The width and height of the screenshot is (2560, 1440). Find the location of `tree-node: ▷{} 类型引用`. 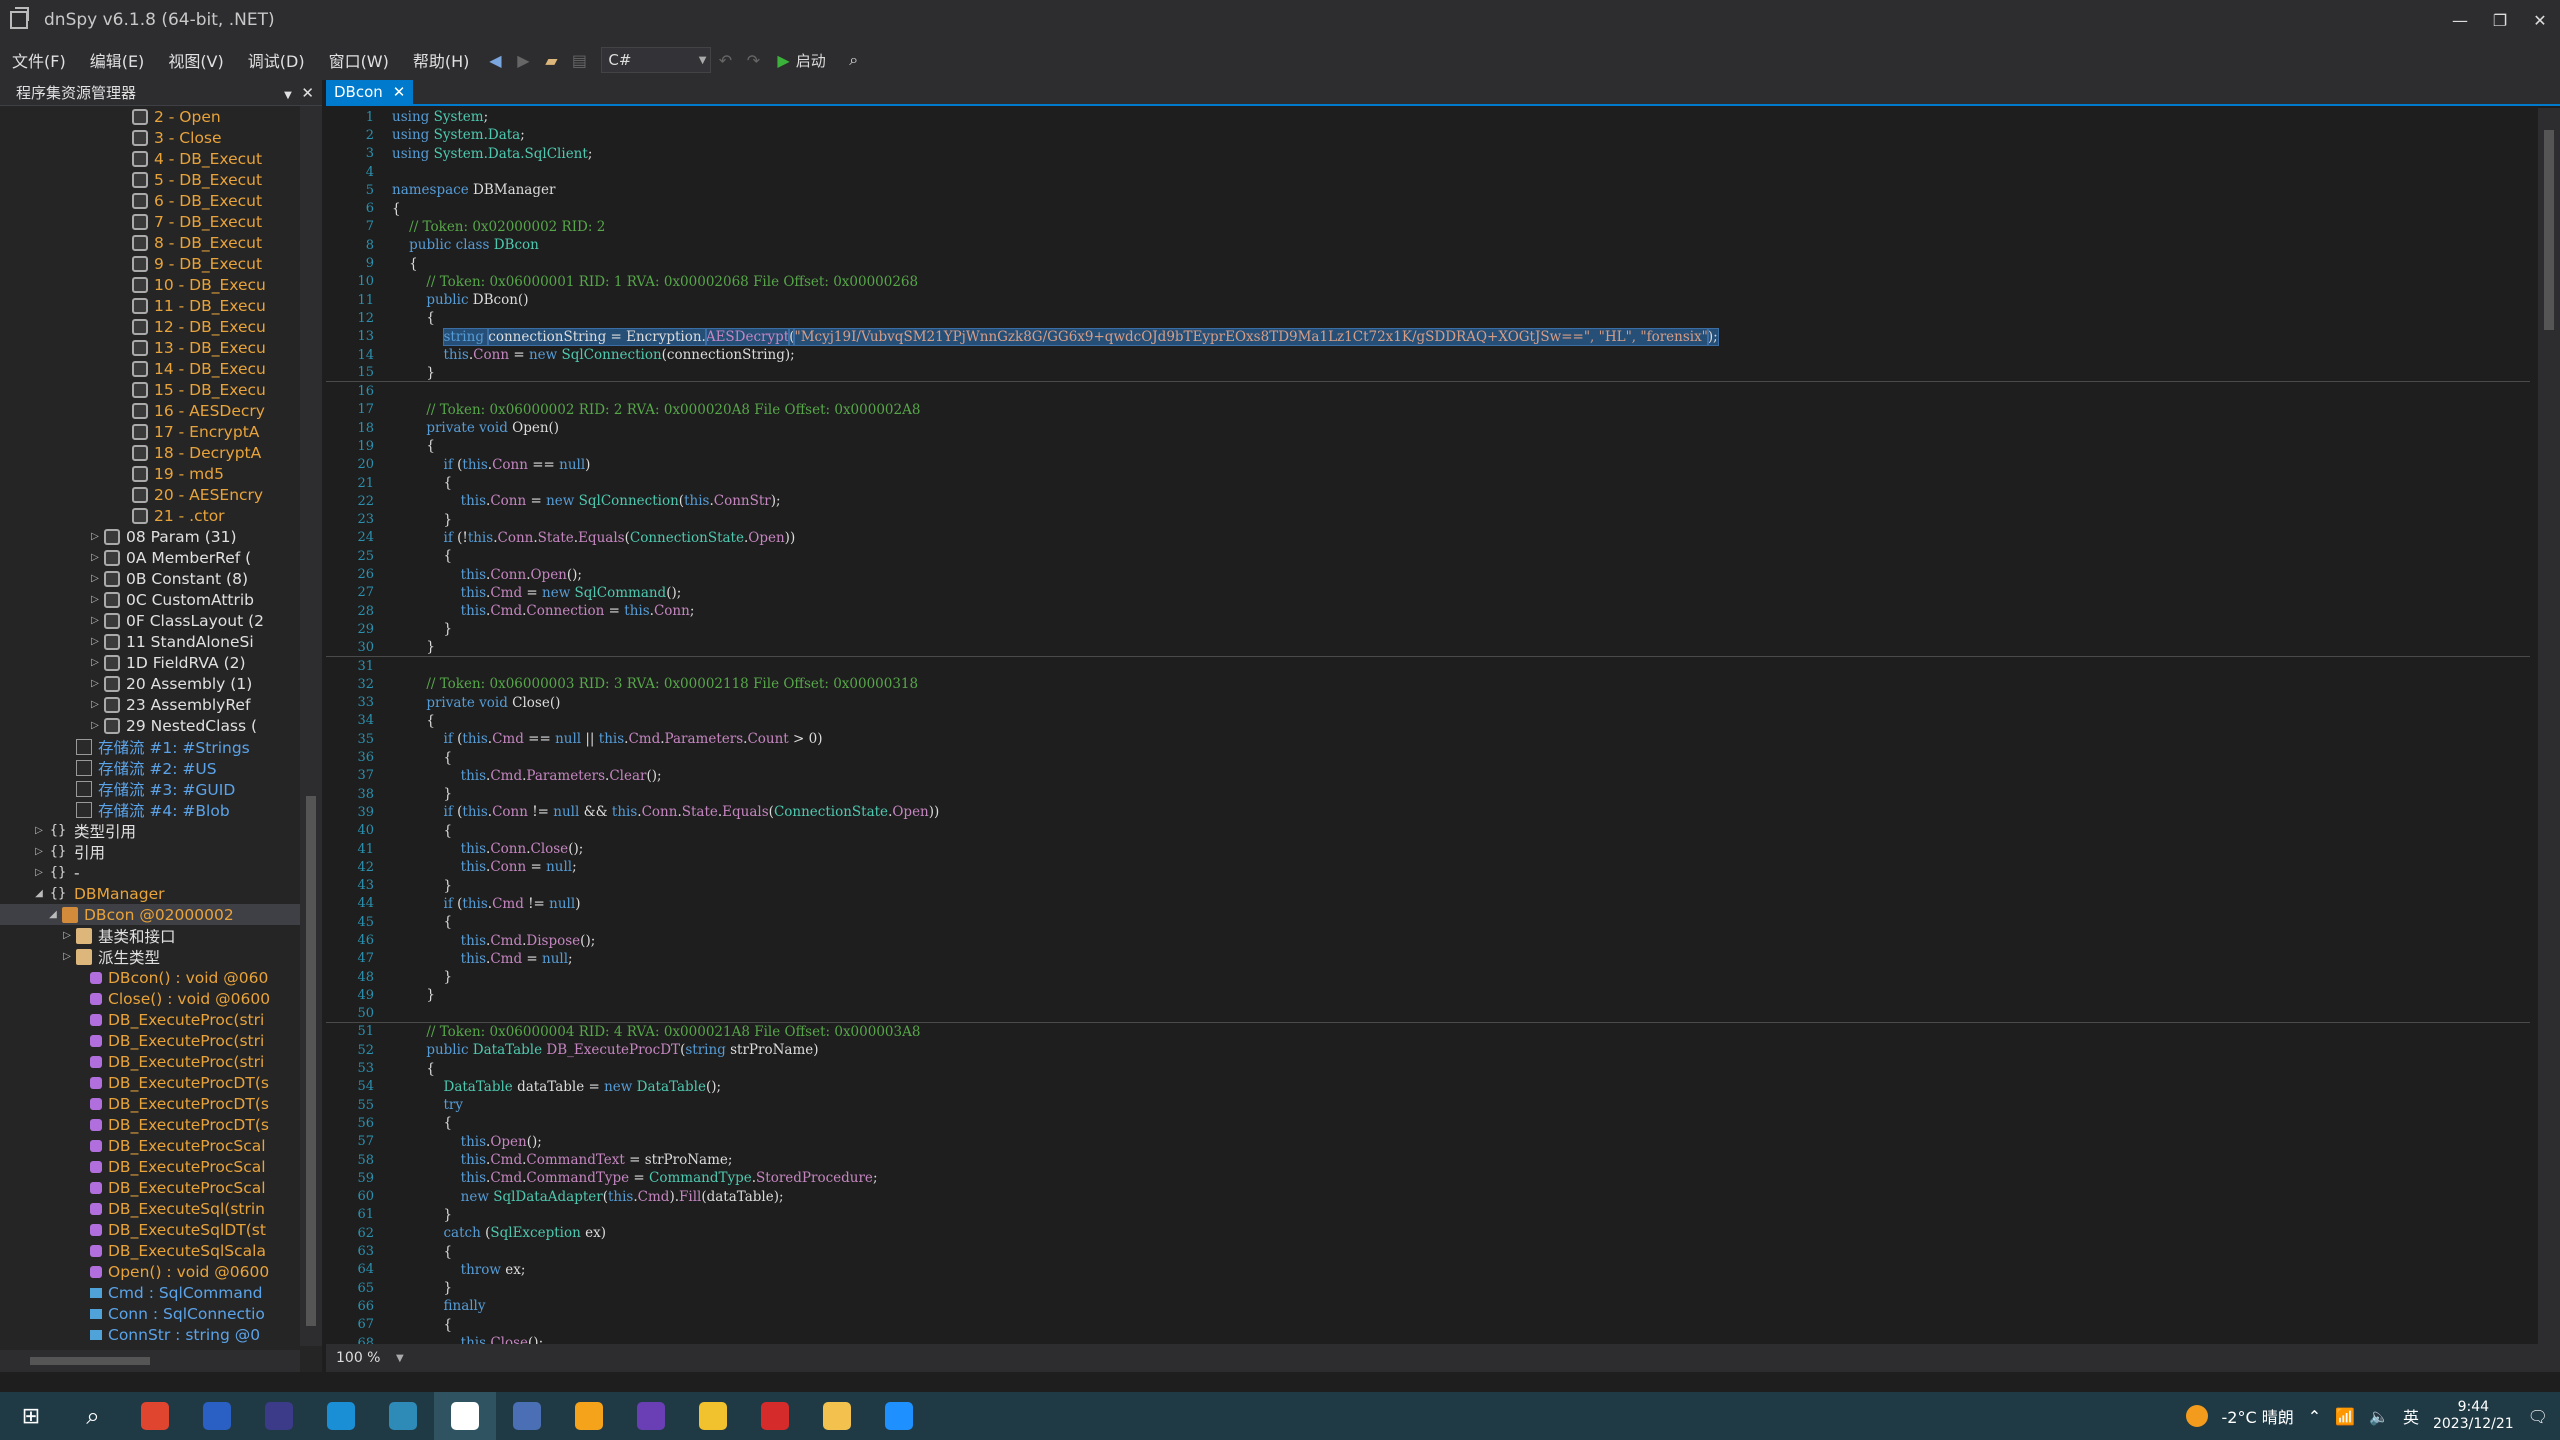

tree-node: ▷{} 类型引用 is located at coordinates (150, 830).